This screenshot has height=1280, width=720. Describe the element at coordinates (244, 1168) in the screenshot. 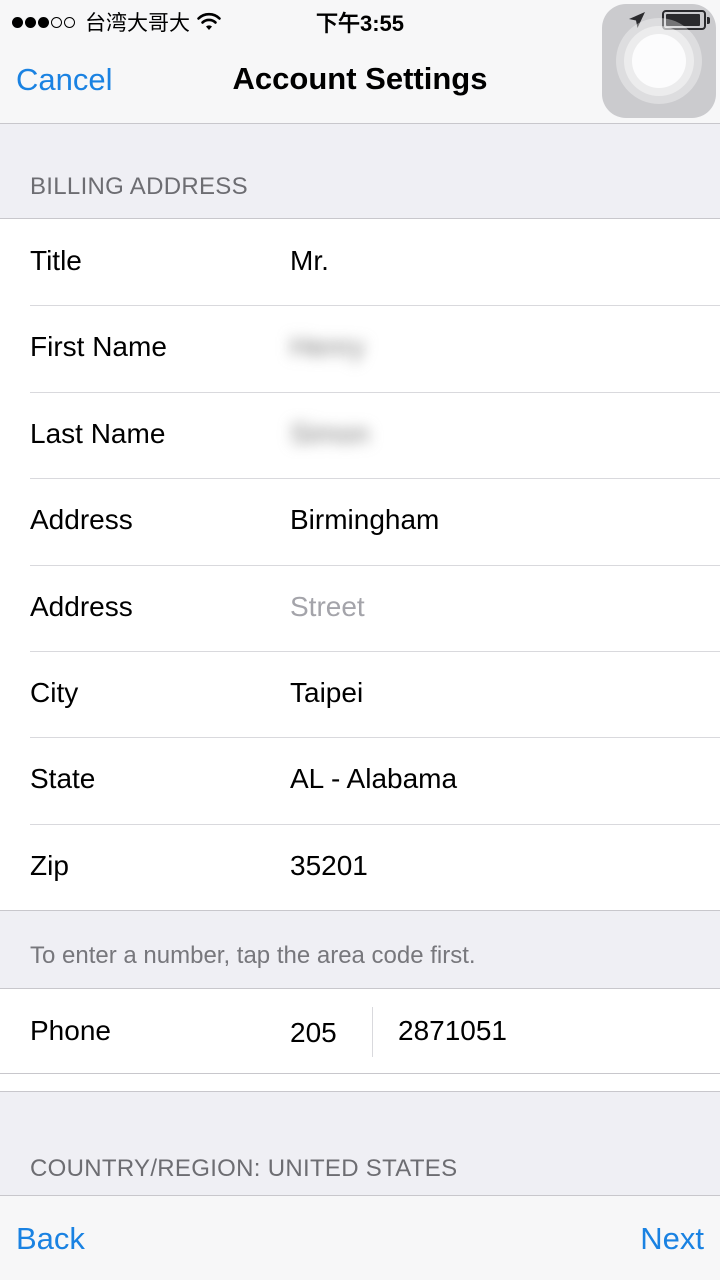

I see `country-region-header: COUNTRY/REGION: UNITED STATES` at that location.